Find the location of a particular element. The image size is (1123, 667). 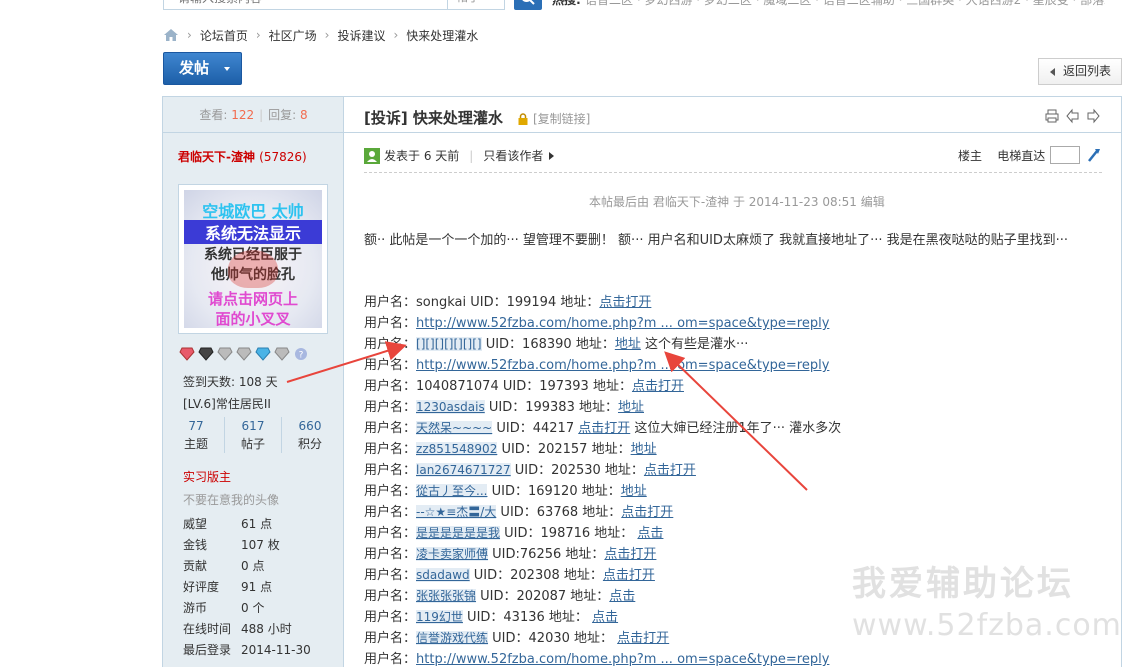

line-text: UID：202087 地址： is located at coordinates (543, 596).